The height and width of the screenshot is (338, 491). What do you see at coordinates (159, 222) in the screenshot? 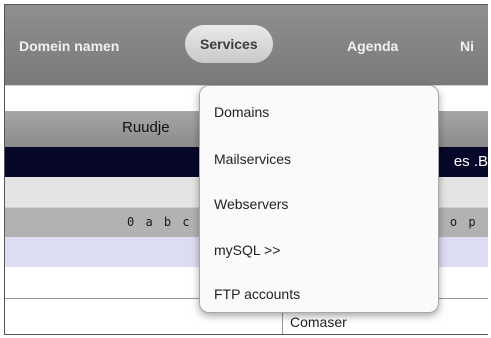
I see `letter-index-left: 0 a b c` at bounding box center [159, 222].